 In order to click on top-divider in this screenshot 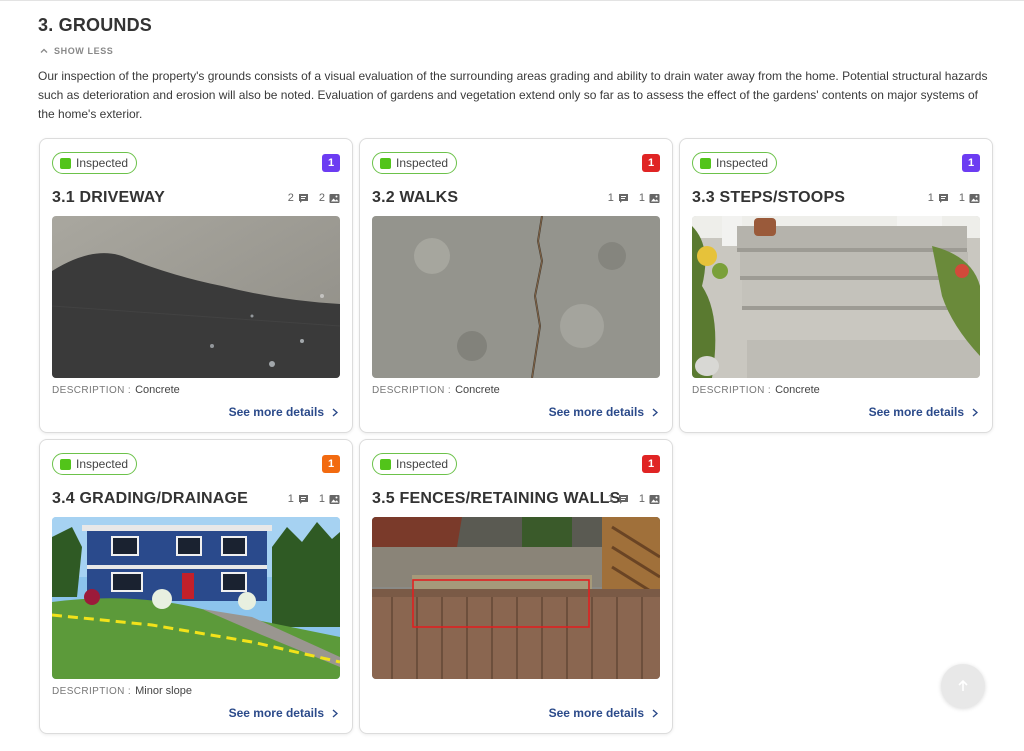, I will do `click(512, 0)`.